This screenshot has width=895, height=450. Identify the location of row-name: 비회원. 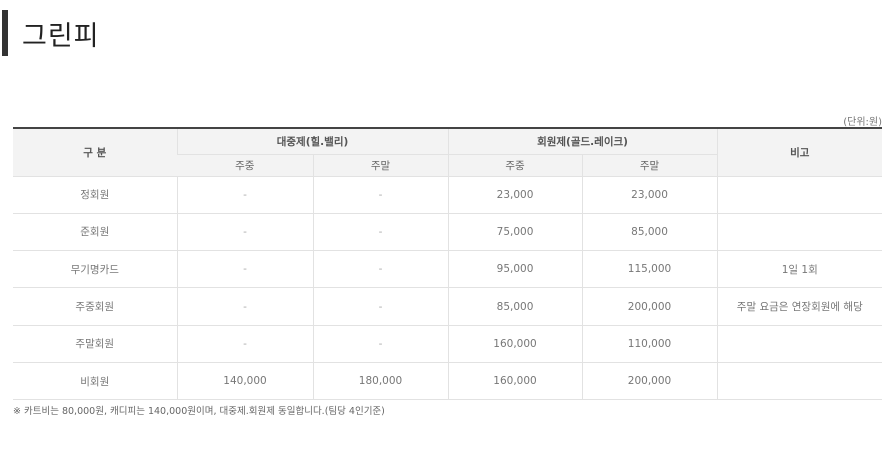
(95, 381).